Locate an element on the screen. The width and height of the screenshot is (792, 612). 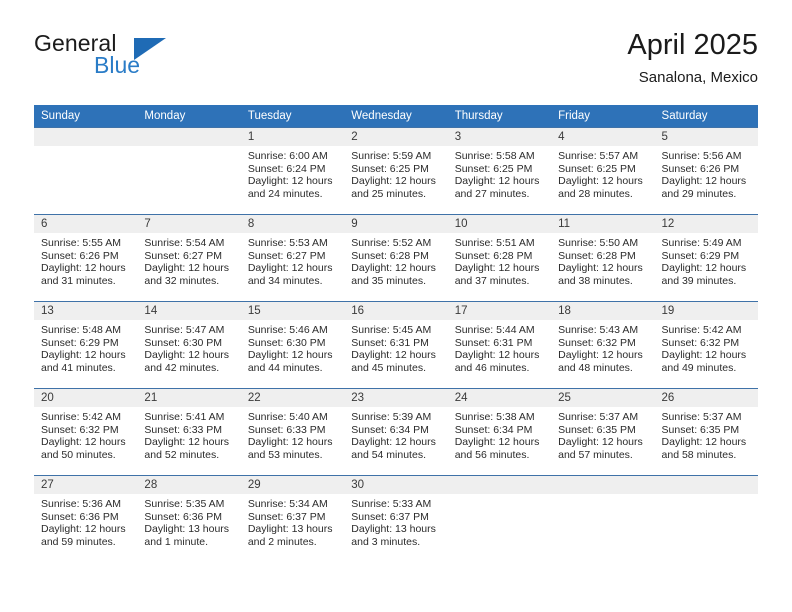
sunset-text: Sunset: 6:36 PM is located at coordinates (80, 516).